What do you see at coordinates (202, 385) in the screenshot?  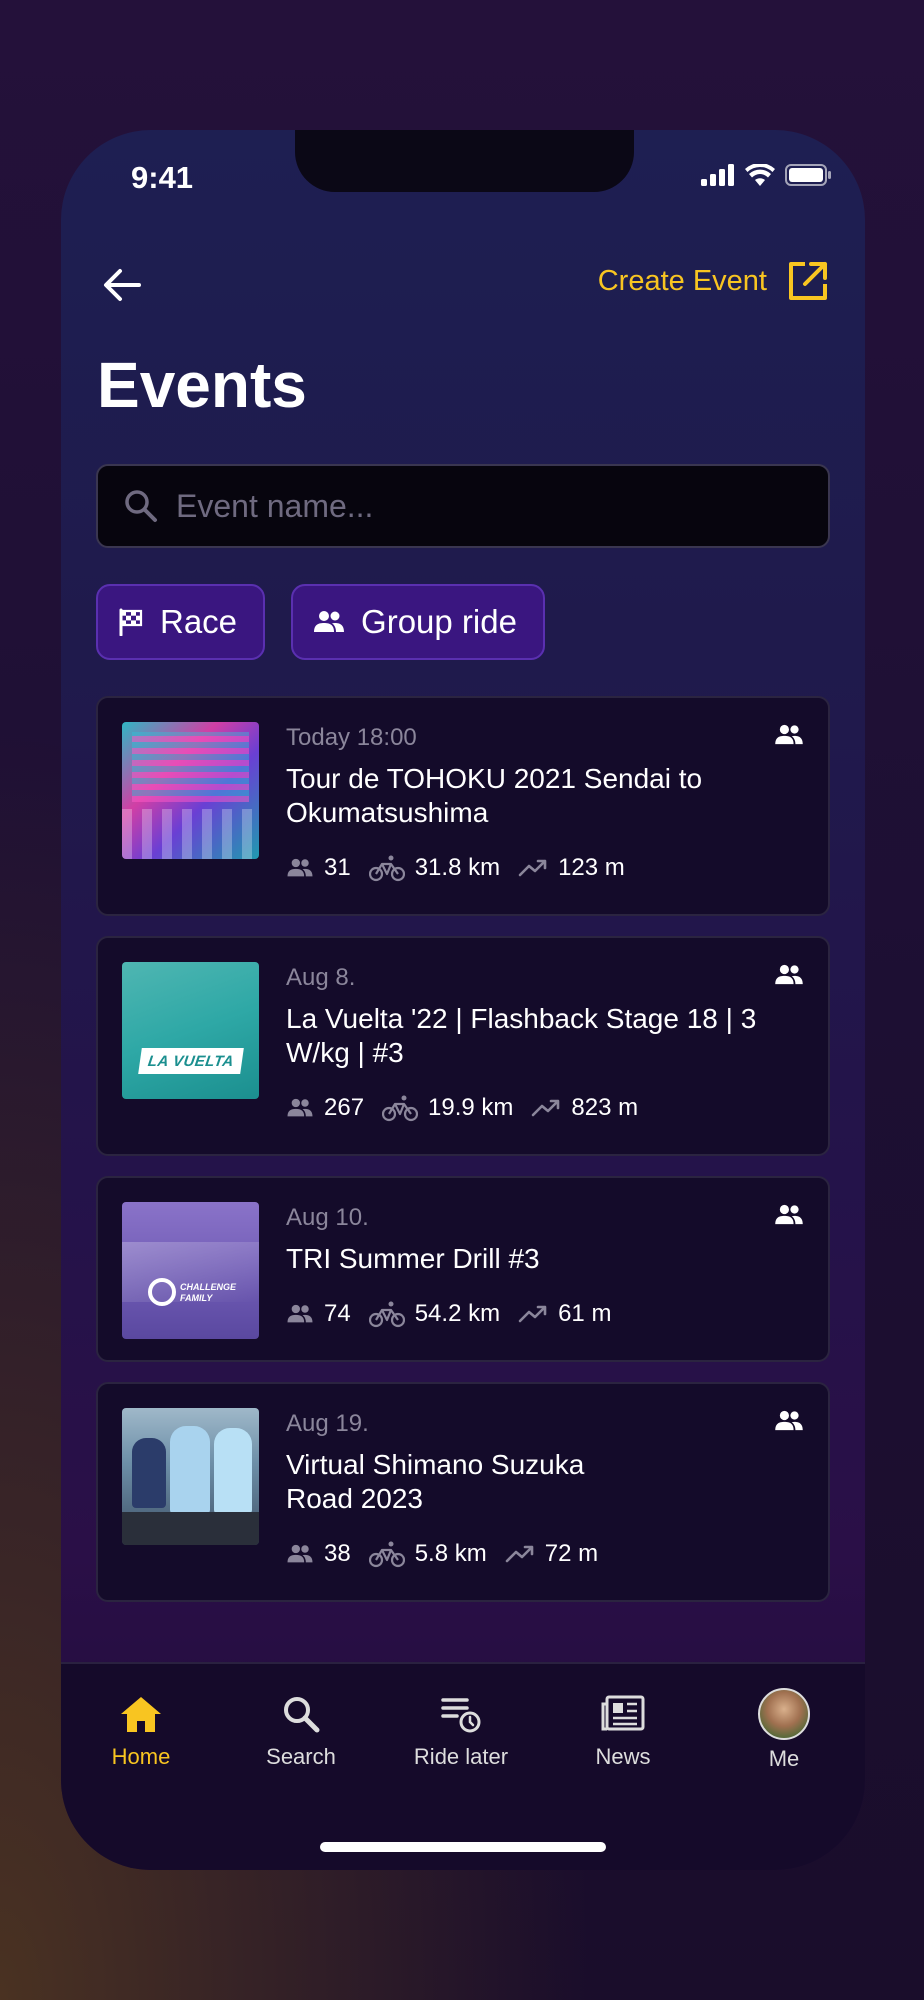 I see `page-title: Events` at bounding box center [202, 385].